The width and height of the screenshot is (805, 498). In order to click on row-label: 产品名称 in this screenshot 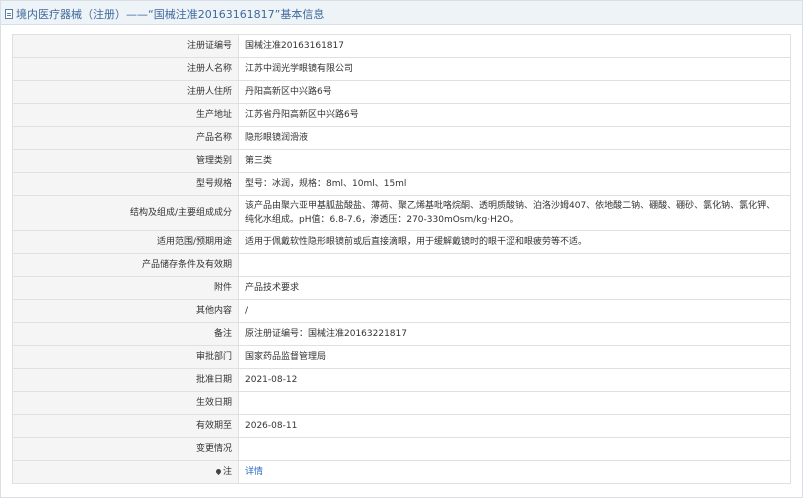, I will do `click(125, 138)`.